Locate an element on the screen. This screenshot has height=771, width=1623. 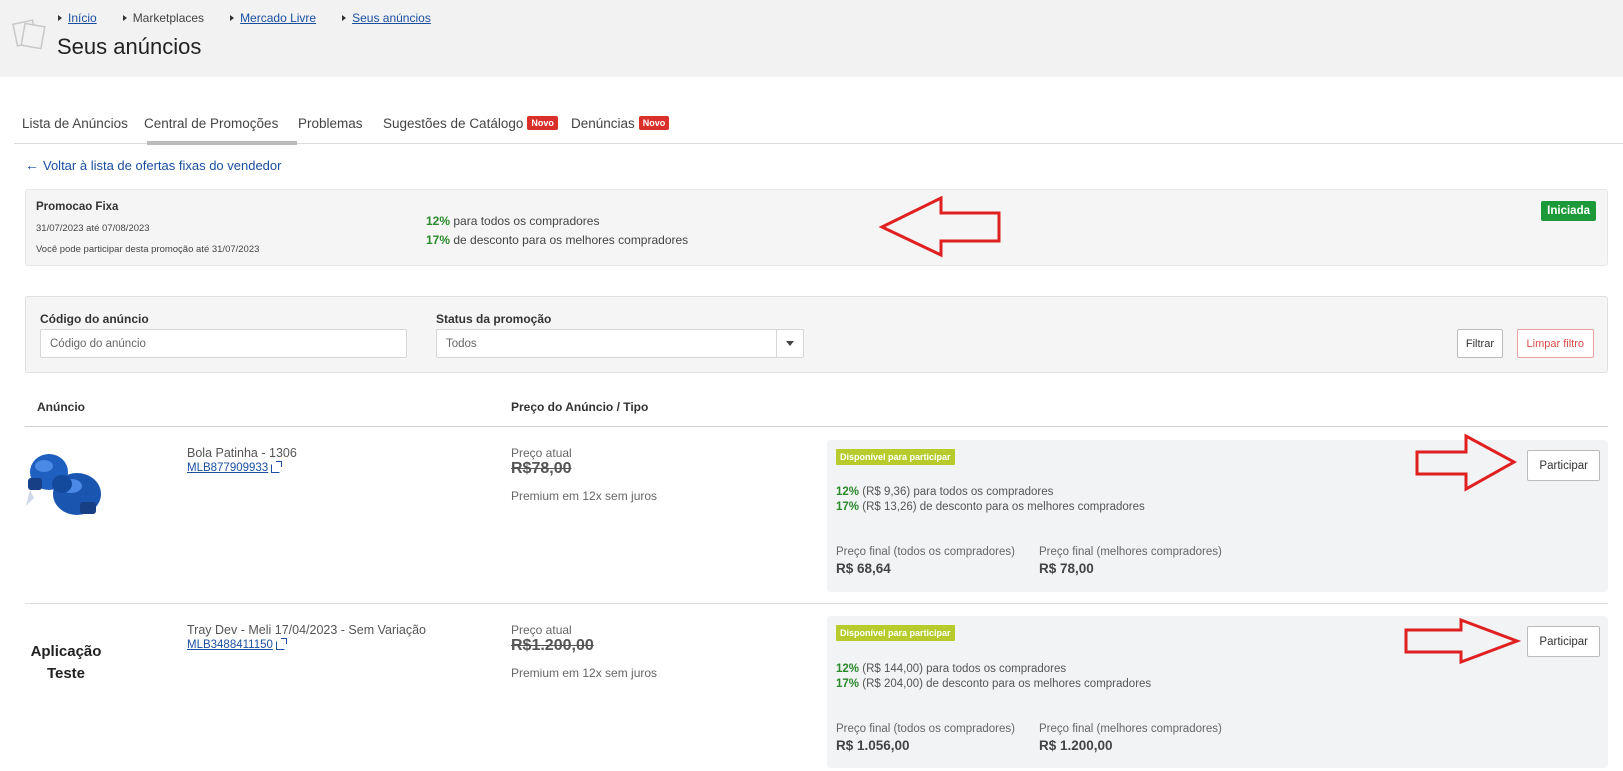
status-select: Todos is located at coordinates (620, 343).